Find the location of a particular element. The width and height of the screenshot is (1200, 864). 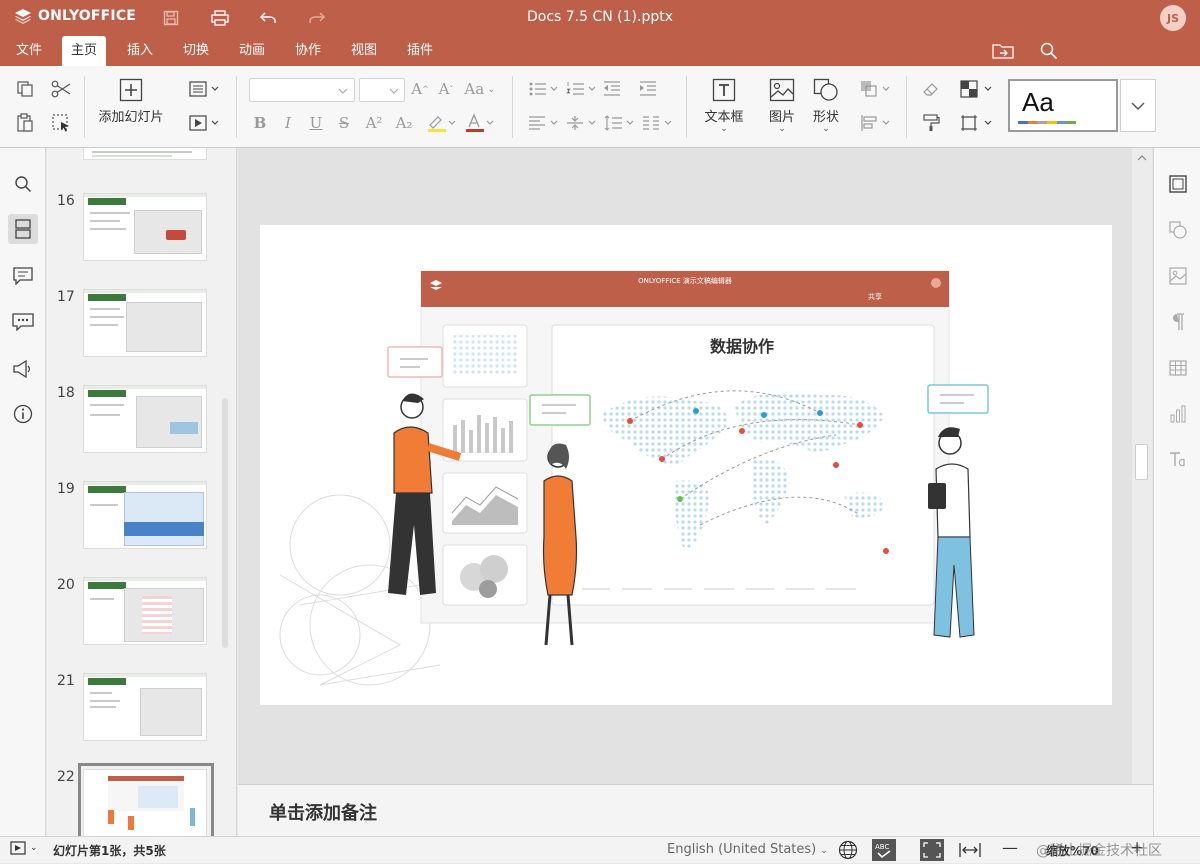

slide-layout-dropdown is located at coordinates (204, 89).